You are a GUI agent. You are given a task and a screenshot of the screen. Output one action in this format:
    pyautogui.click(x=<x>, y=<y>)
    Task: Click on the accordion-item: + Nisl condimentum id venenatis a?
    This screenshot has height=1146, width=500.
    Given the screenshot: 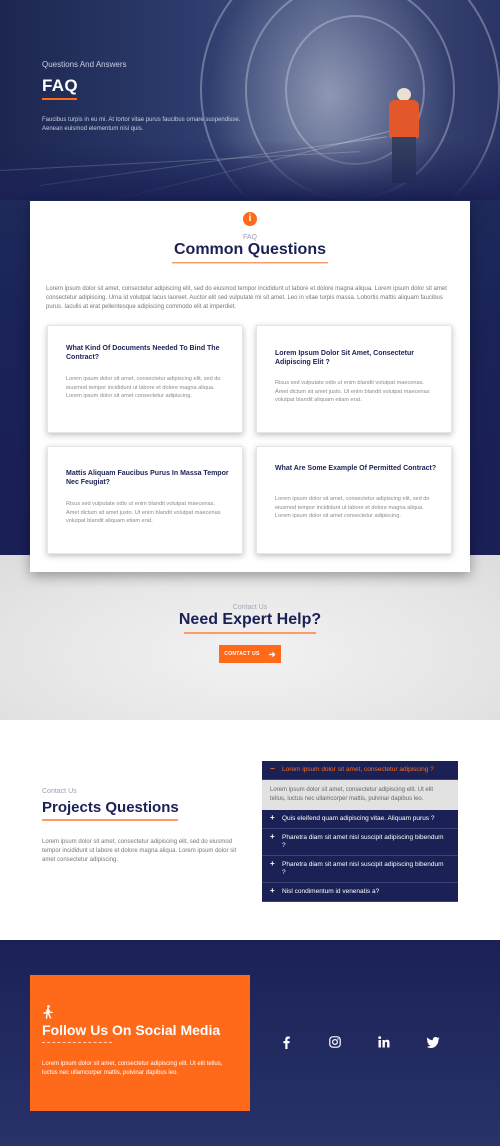 What is the action you would take?
    pyautogui.click(x=360, y=892)
    